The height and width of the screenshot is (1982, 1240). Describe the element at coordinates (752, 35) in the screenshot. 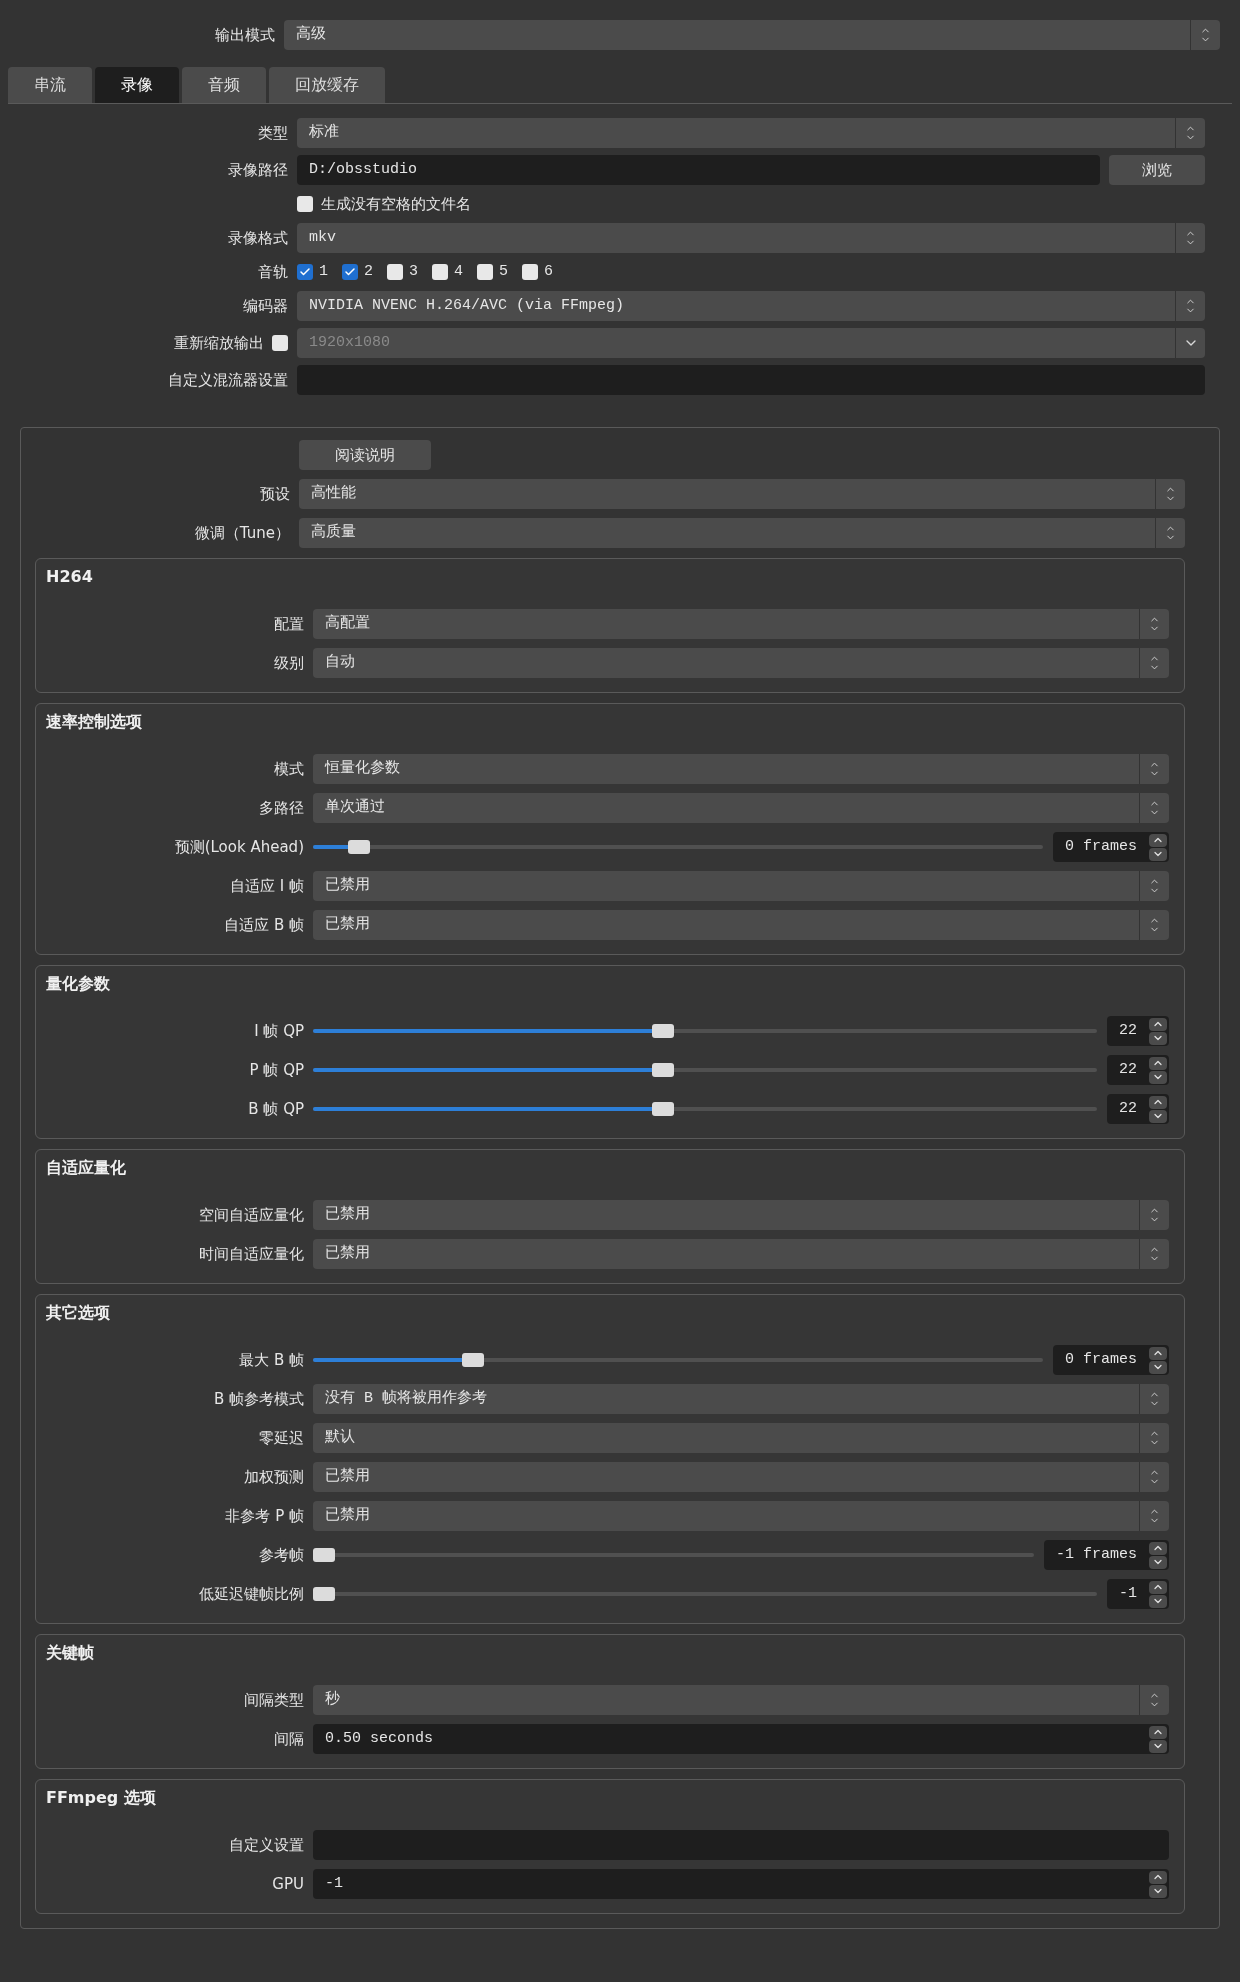

I see `dropdown: 高级` at that location.